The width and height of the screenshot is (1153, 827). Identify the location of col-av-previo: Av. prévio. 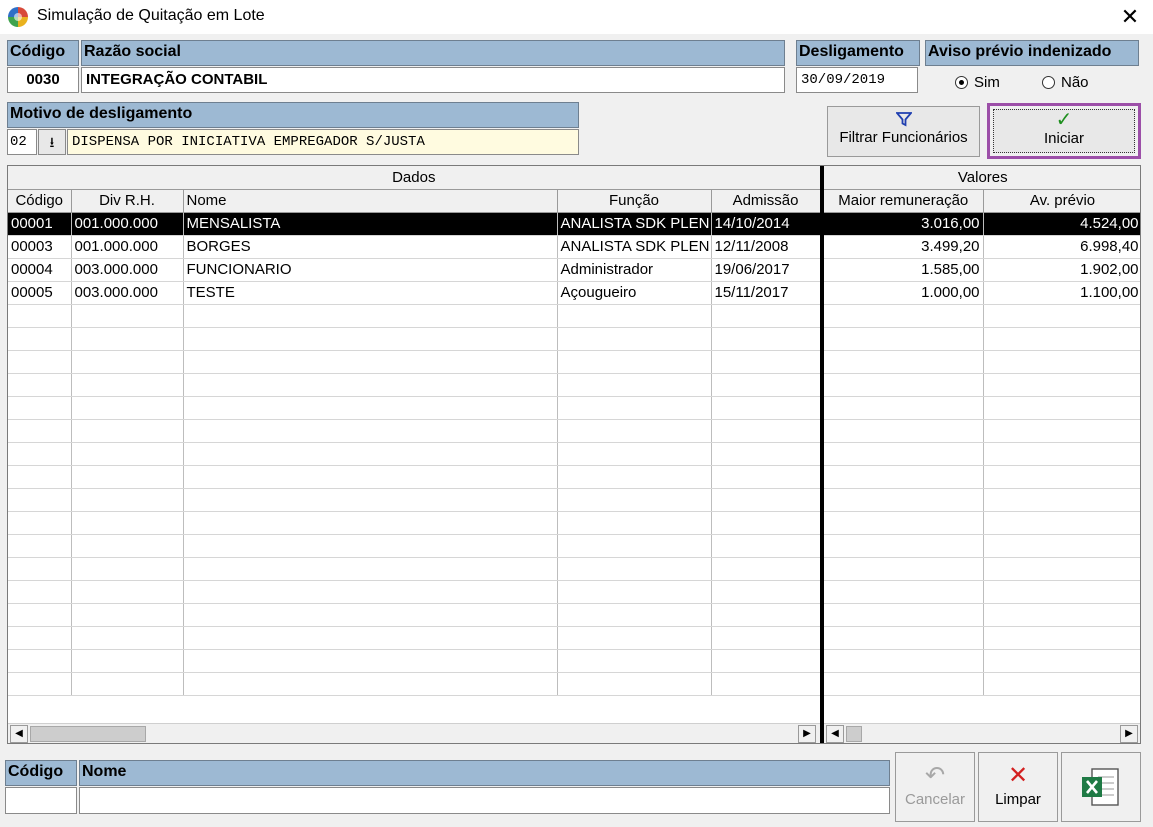
(1061, 201).